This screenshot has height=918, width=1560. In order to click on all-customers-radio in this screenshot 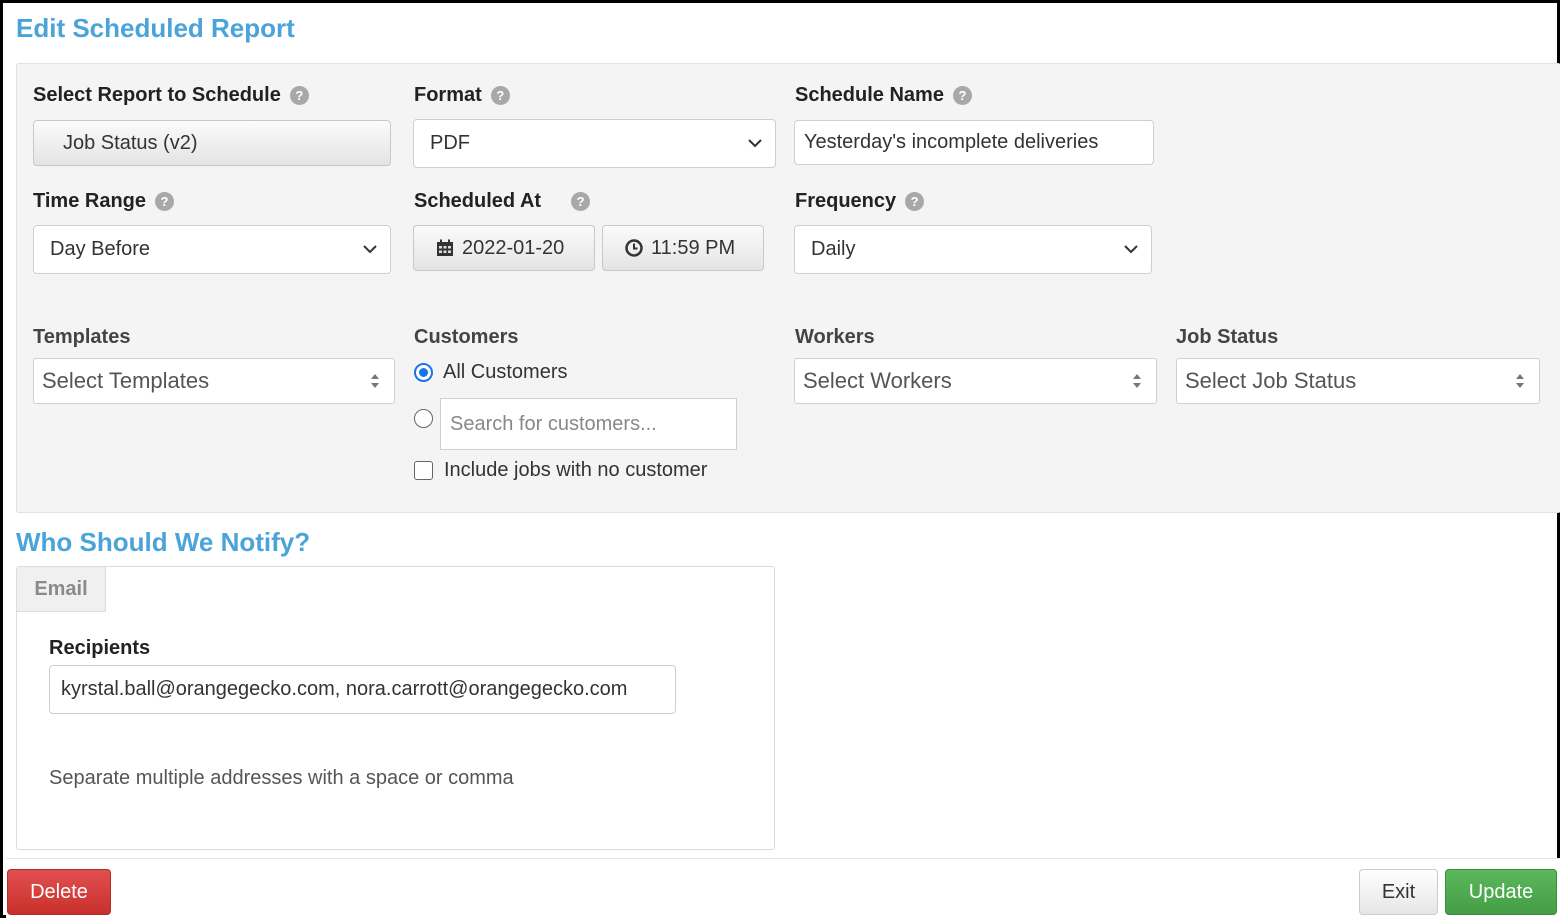, I will do `click(423, 372)`.